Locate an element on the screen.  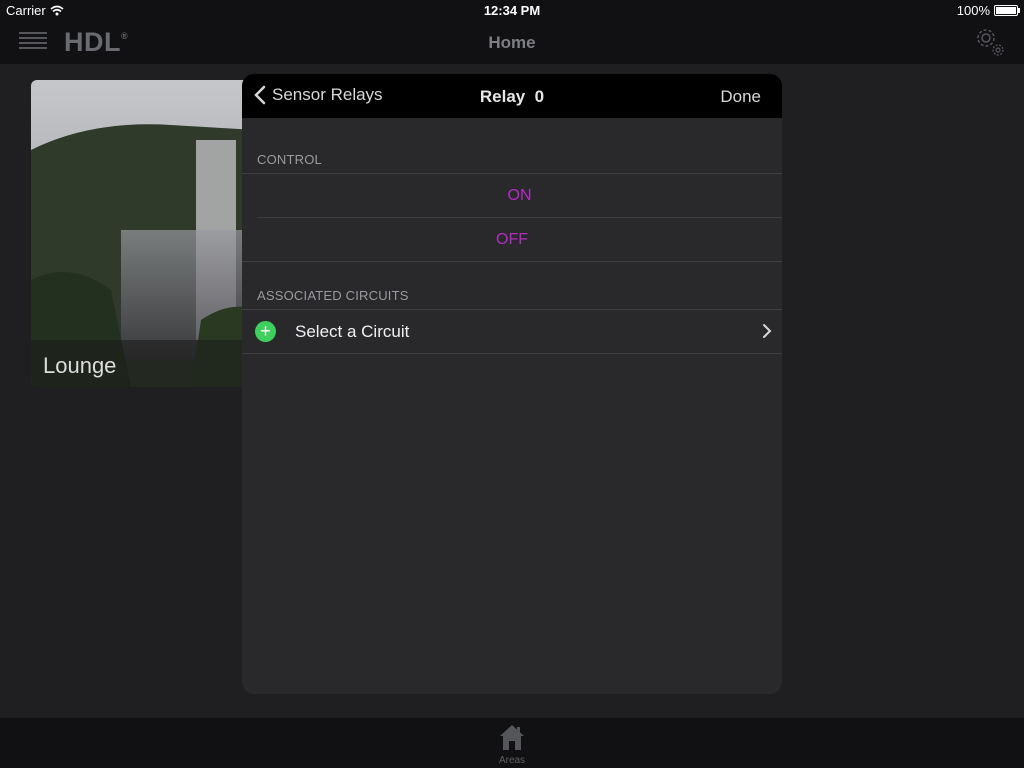
status-bar: Carrier 12:34 PM 100% is located at coordinates (512, 10).